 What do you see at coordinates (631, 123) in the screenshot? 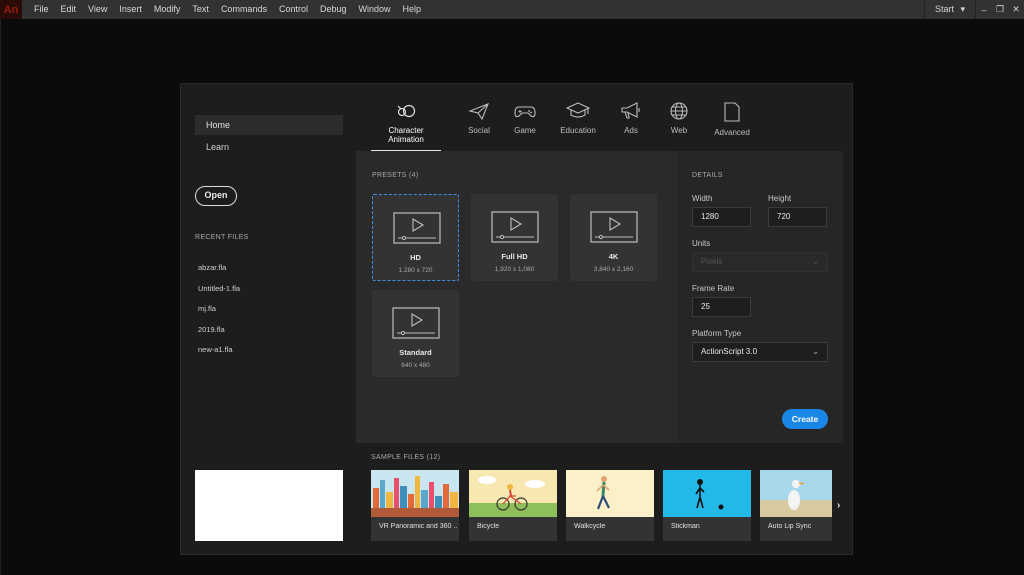
I see `tab-ads: Ads` at bounding box center [631, 123].